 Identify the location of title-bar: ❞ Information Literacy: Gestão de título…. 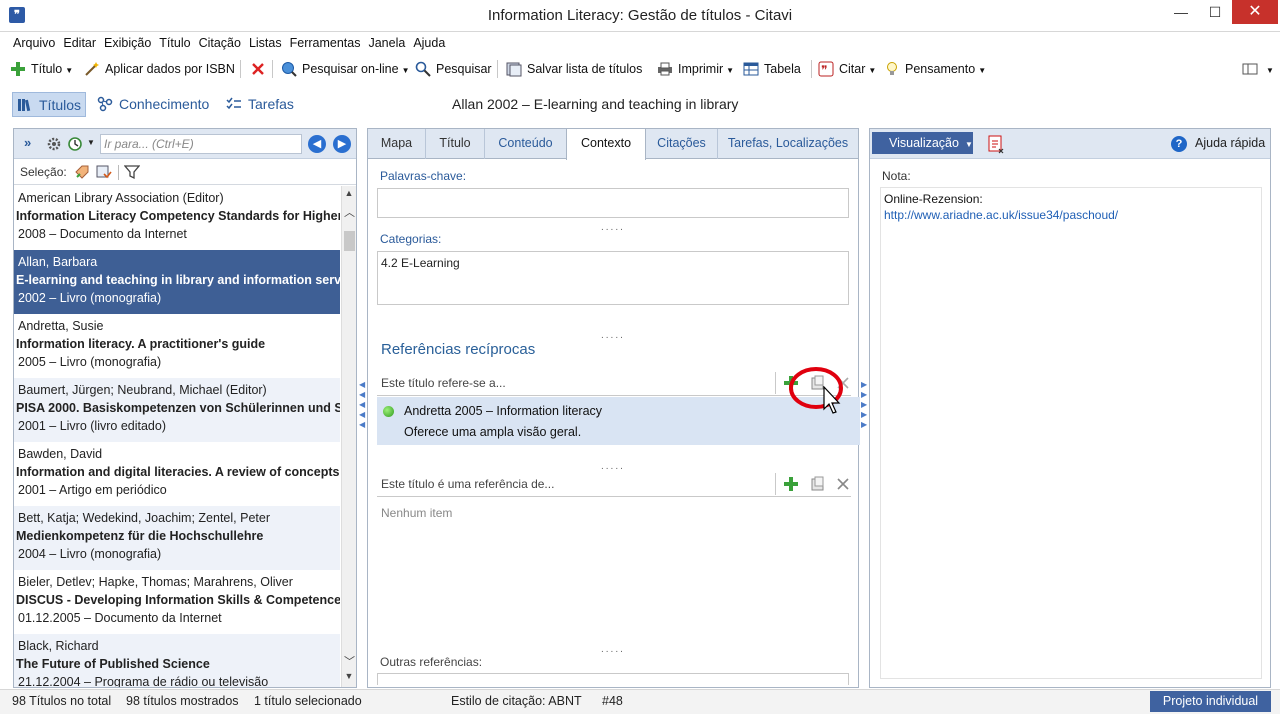
(640, 16).